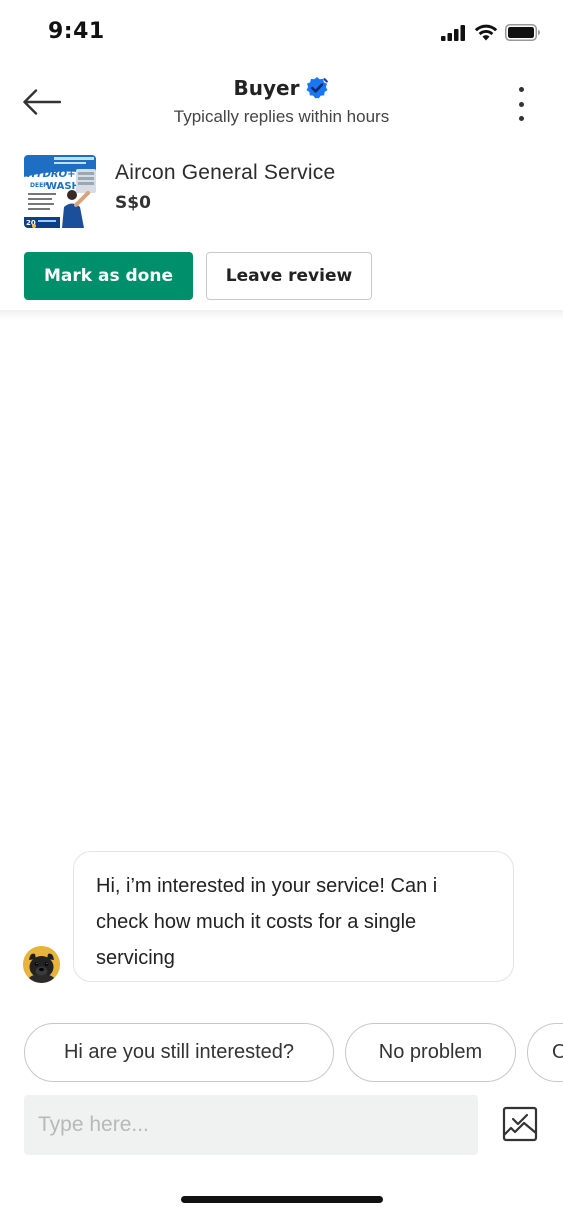 This screenshot has height=1218, width=563. Describe the element at coordinates (225, 173) in the screenshot. I see `listing-name: Aircon General Service` at that location.